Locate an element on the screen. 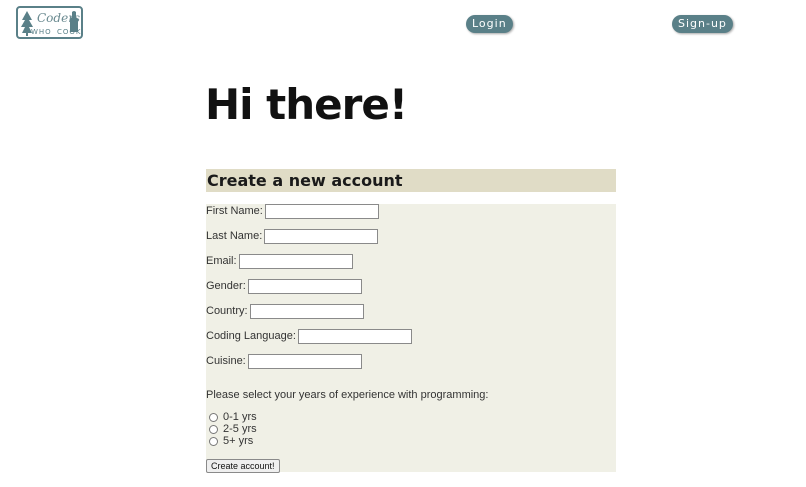 The height and width of the screenshot is (487, 806). email-field is located at coordinates (295, 261).